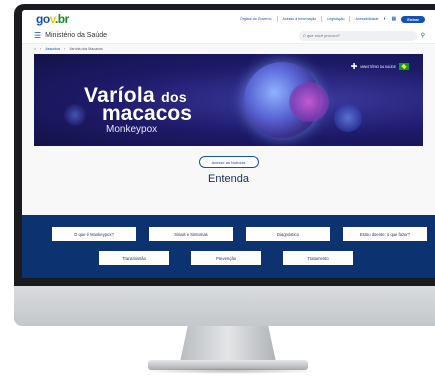  I want to click on monitor-shadow, so click(230, 371).